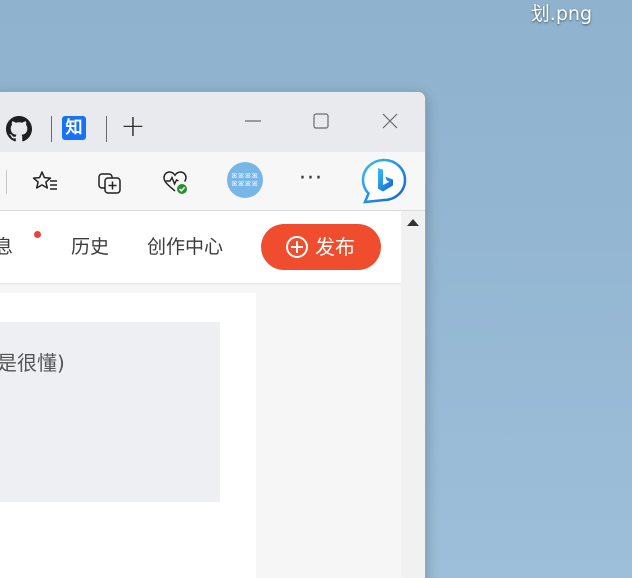 This screenshot has width=632, height=578. I want to click on profile-avatar: ꕤꕤꕤꕤ ꕤꕤꕤꕤ, so click(245, 180).